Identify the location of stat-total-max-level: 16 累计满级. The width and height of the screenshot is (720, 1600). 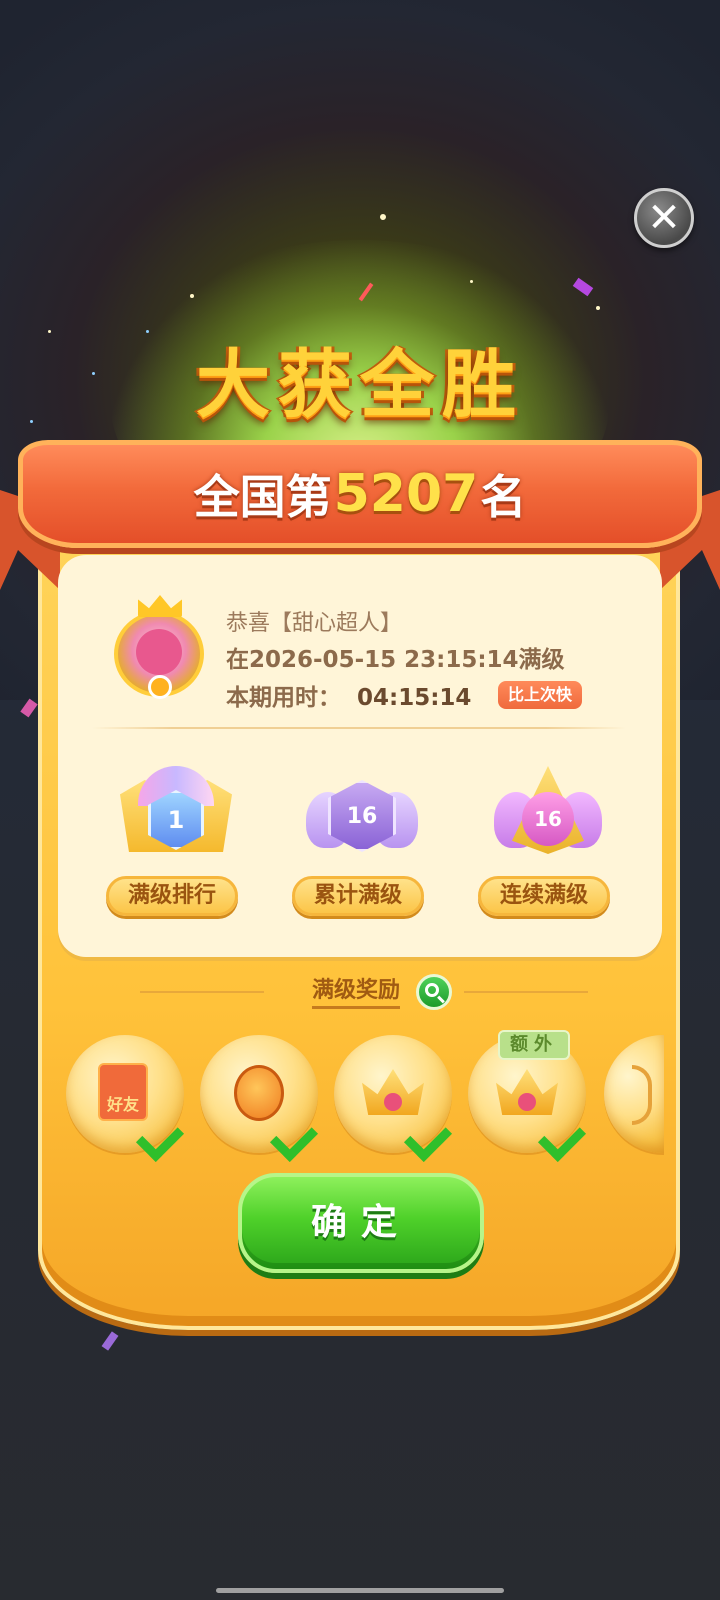
(362, 839).